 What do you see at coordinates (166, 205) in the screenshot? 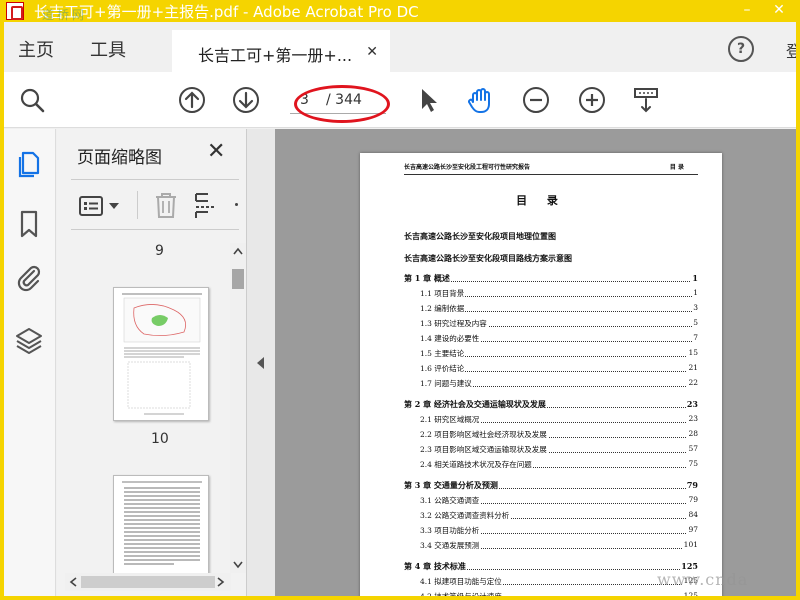
I see `trash-icon` at bounding box center [166, 205].